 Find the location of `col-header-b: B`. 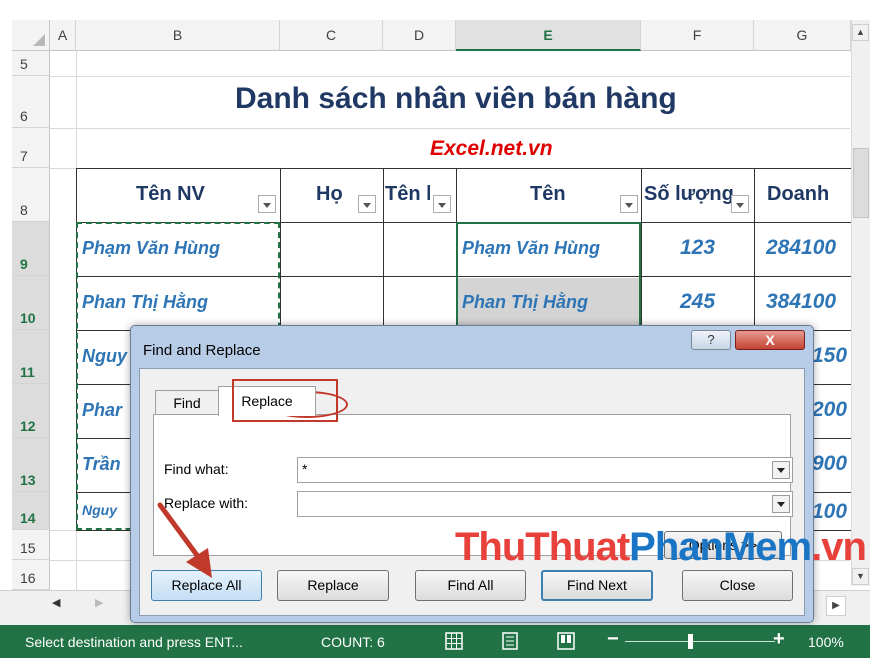

col-header-b: B is located at coordinates (178, 35).